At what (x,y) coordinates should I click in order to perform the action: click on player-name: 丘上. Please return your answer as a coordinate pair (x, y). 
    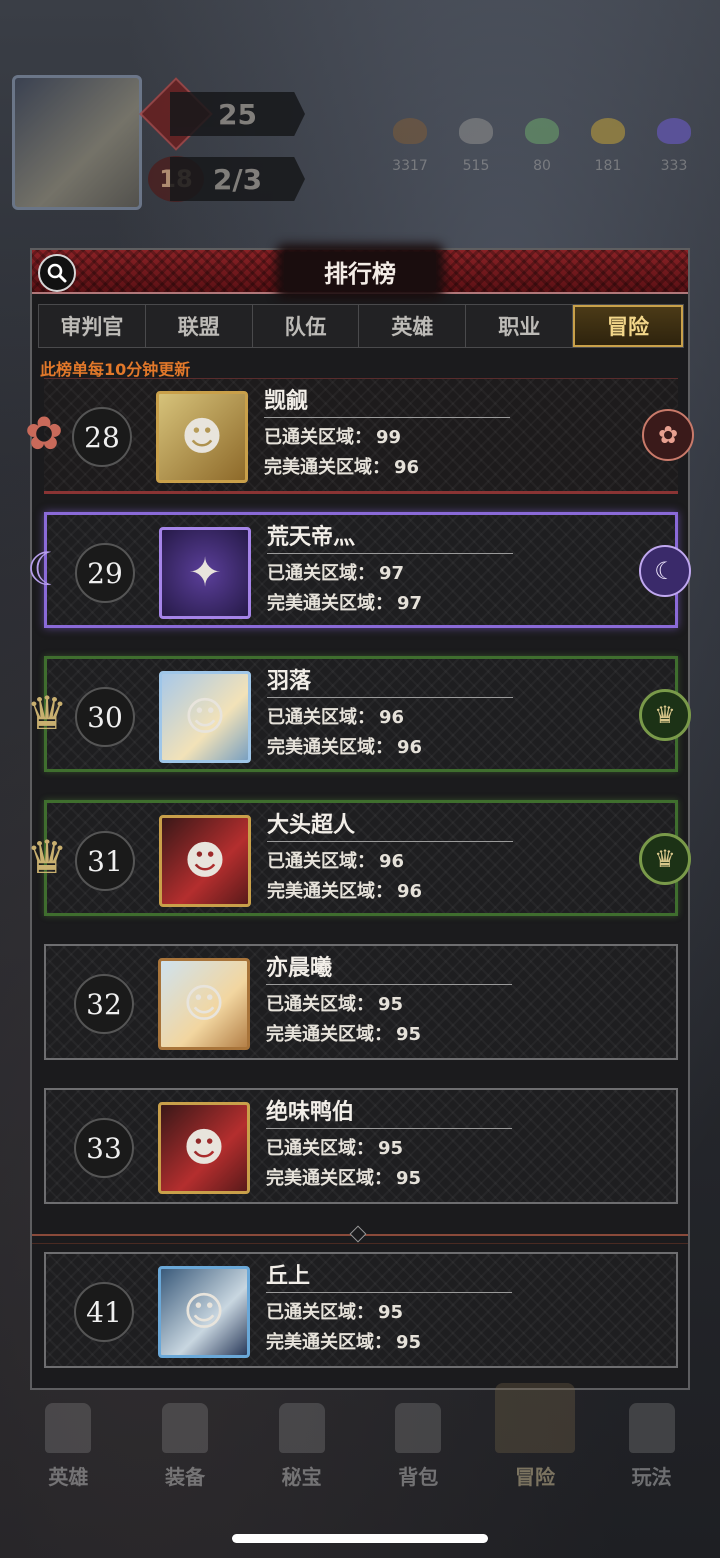
    Looking at the image, I should click on (288, 1276).